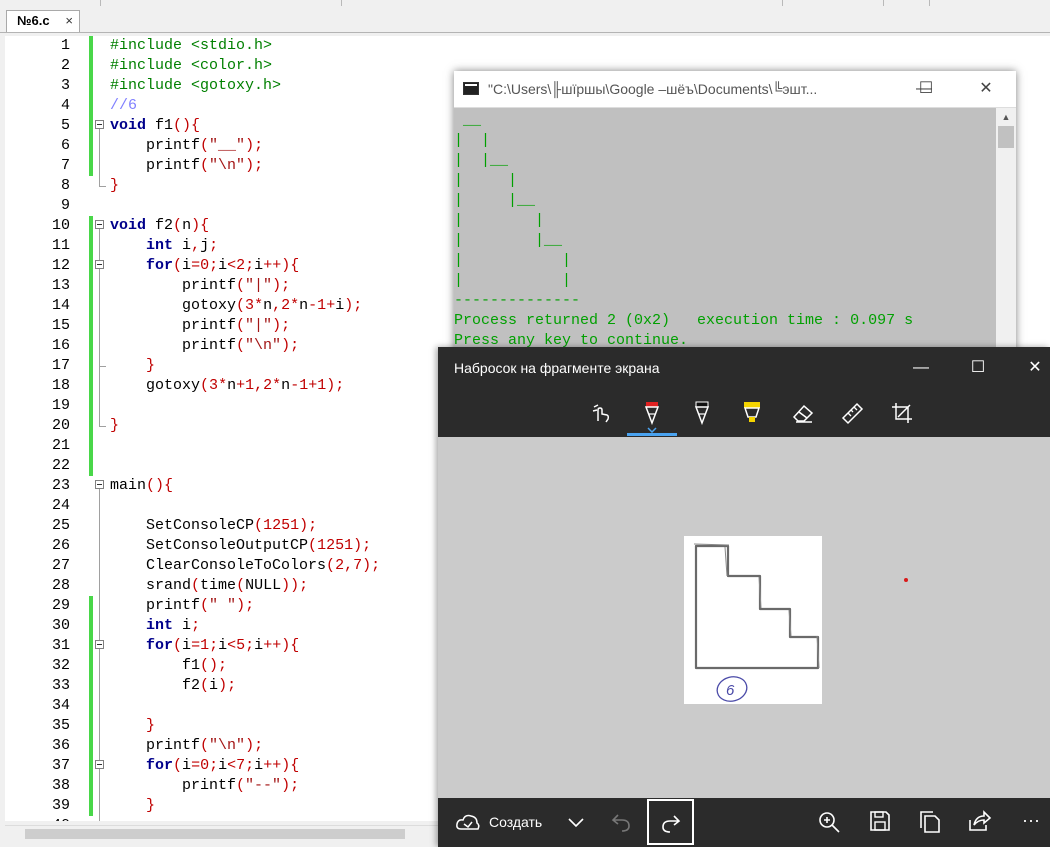  What do you see at coordinates (829, 822) in the screenshot?
I see `zoom-button` at bounding box center [829, 822].